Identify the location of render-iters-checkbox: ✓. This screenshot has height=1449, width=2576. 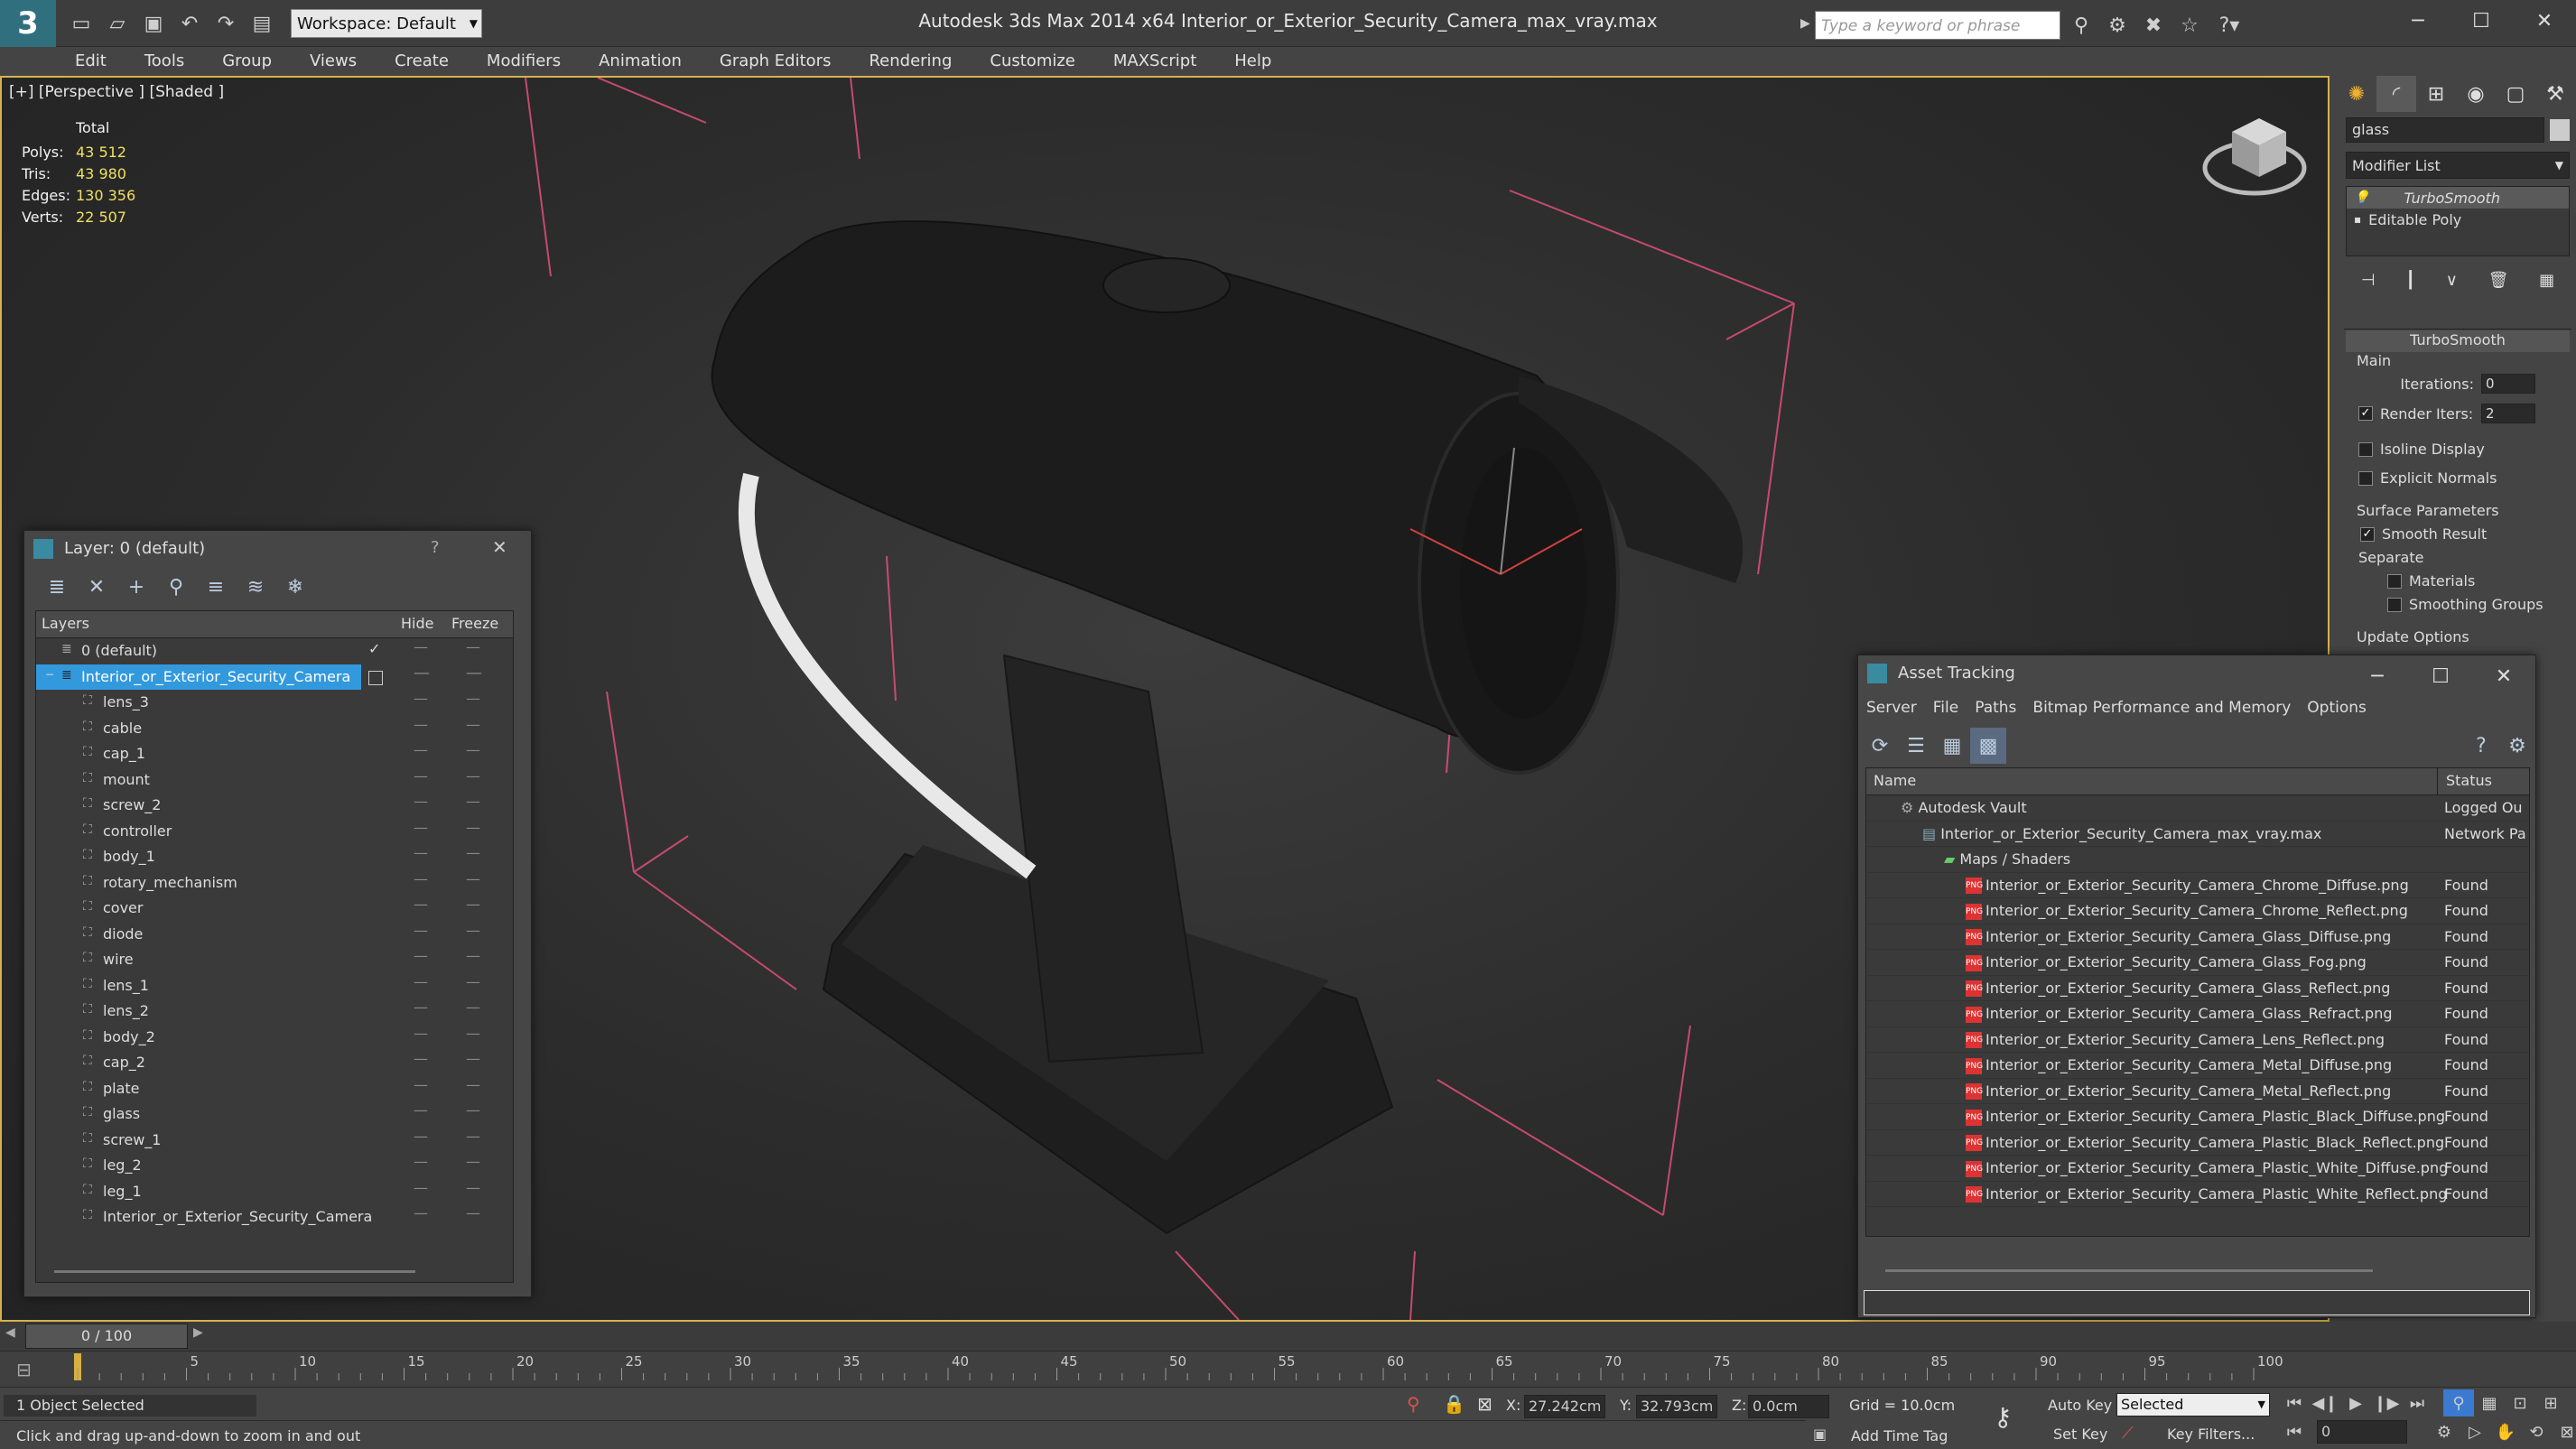
(2365, 413).